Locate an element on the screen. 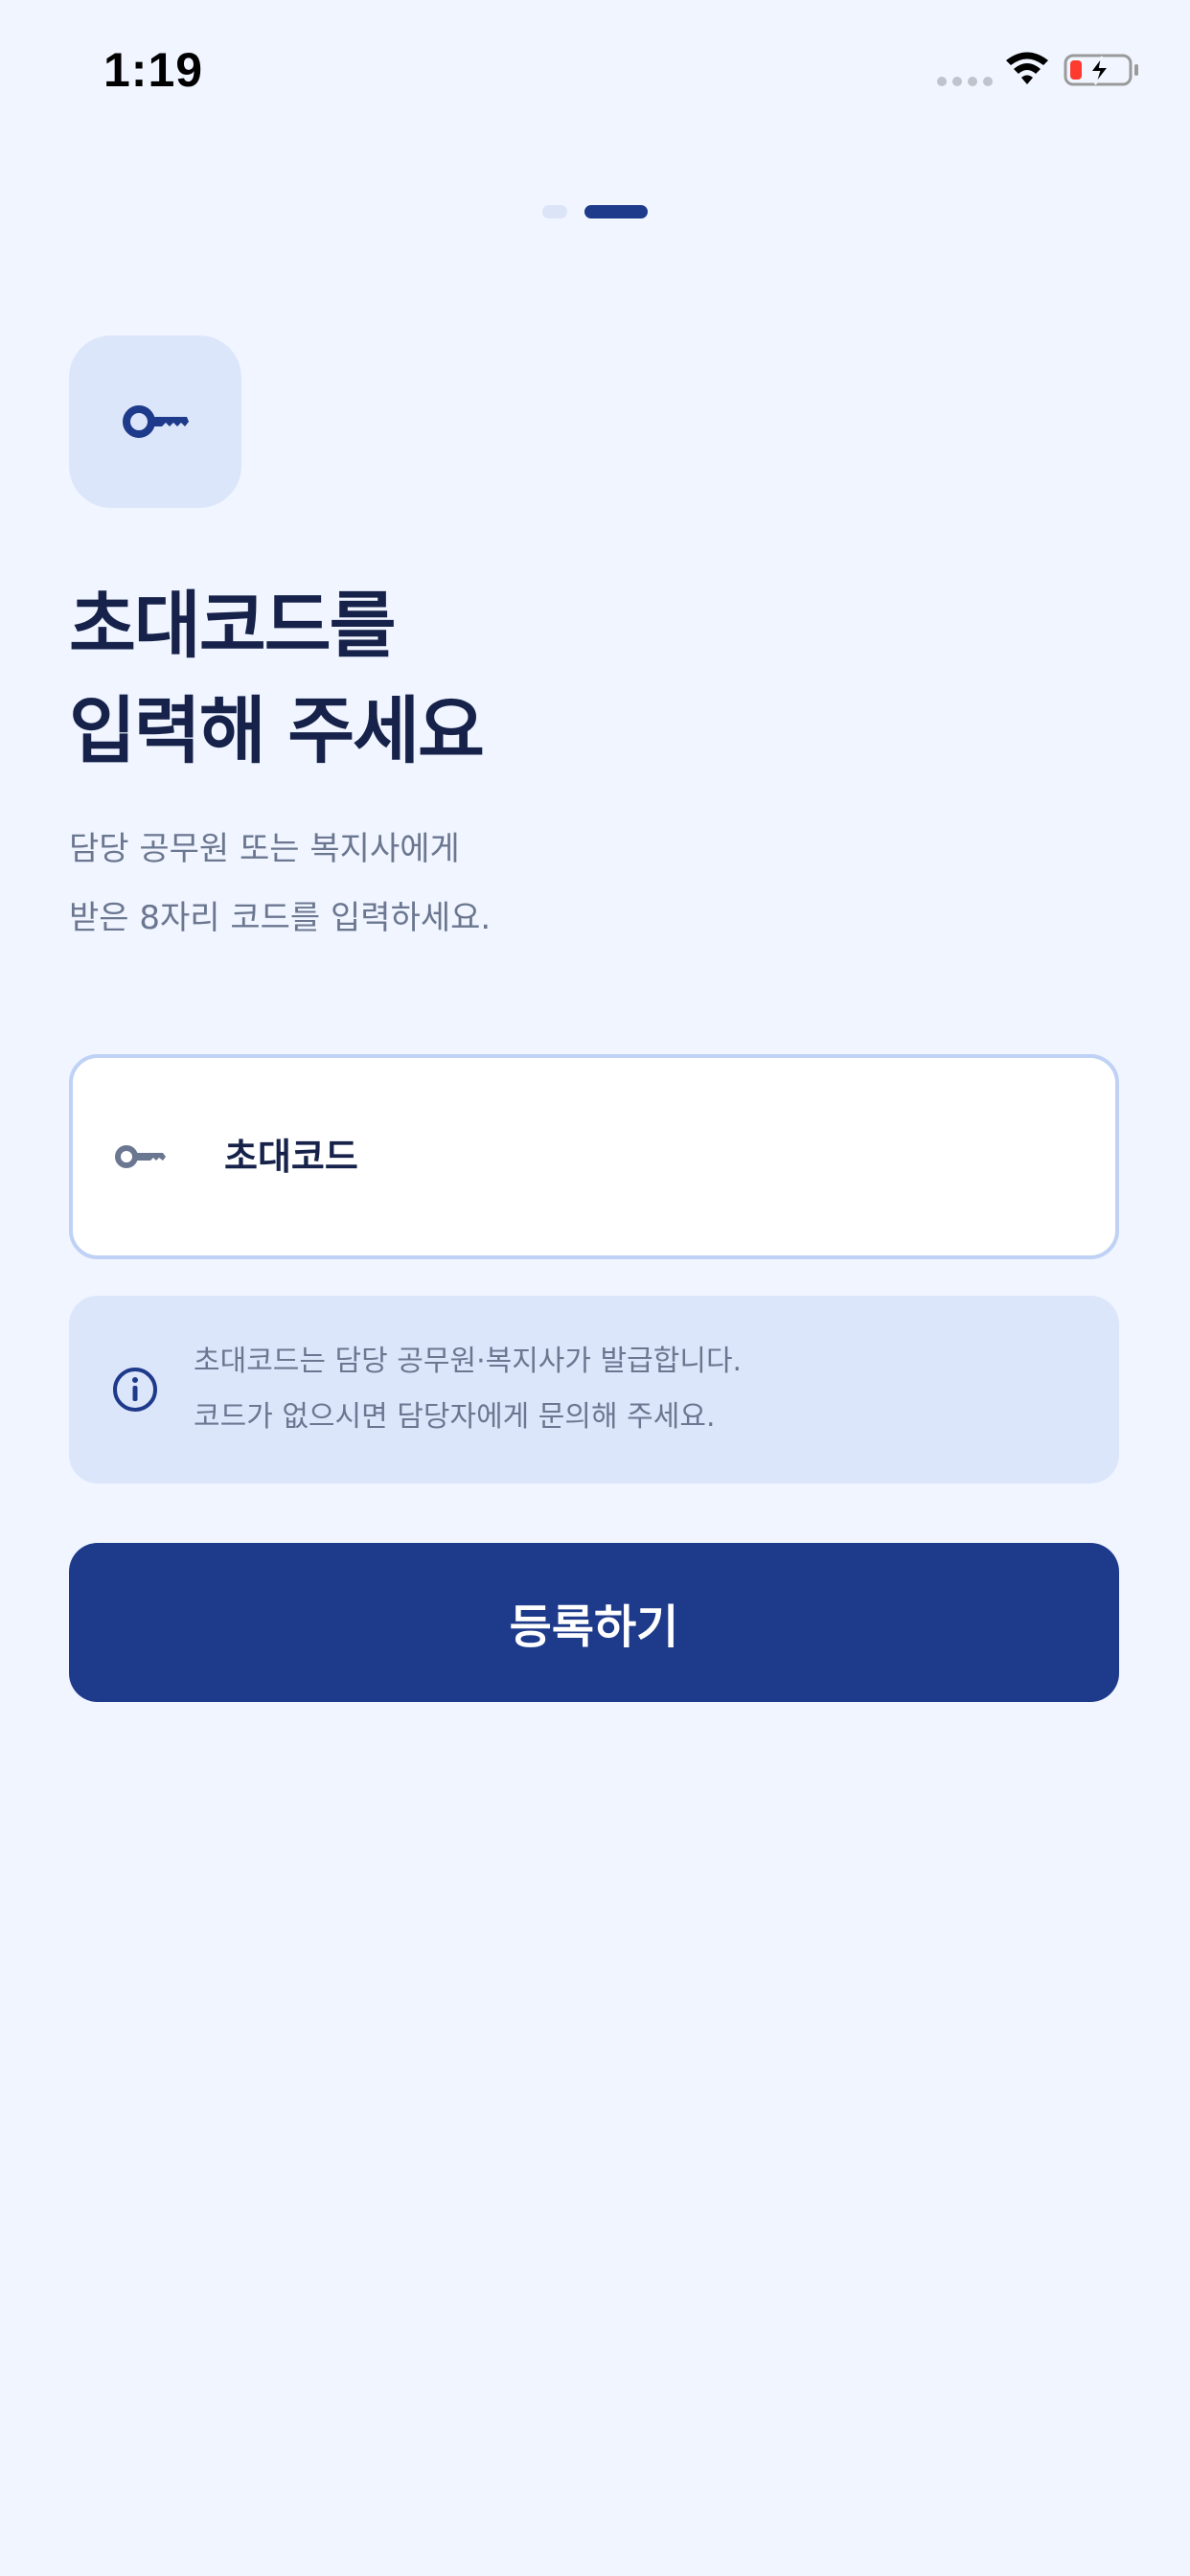 The image size is (1190, 2576). info-line: 코드가 없으시면 담당자에게 문의해 주세요. is located at coordinates (455, 1417).